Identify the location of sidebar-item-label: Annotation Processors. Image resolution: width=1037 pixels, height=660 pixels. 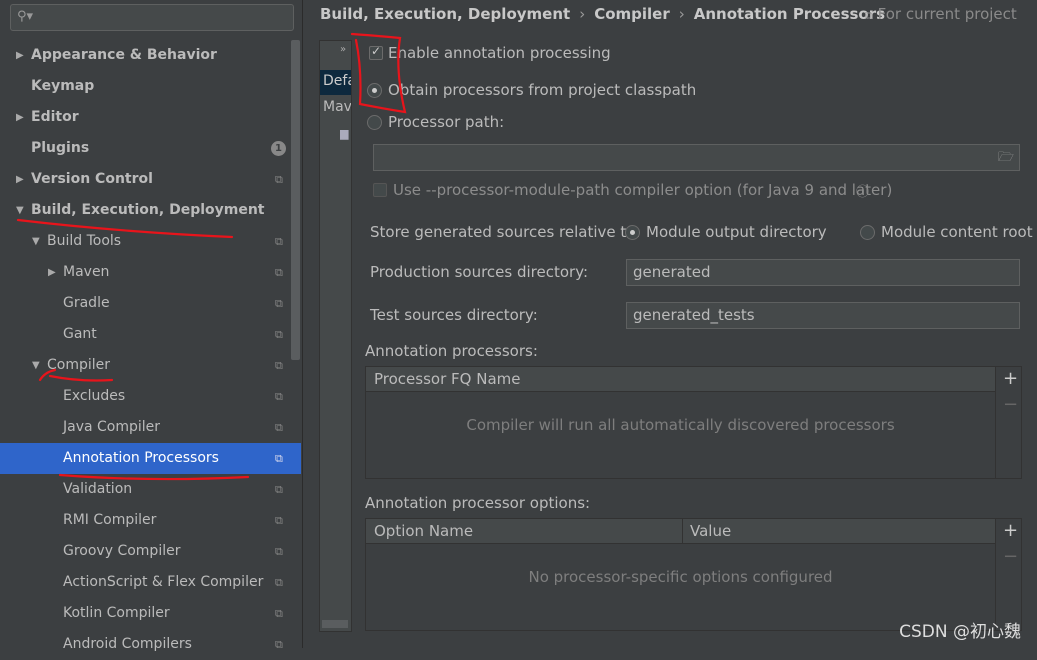
(141, 458).